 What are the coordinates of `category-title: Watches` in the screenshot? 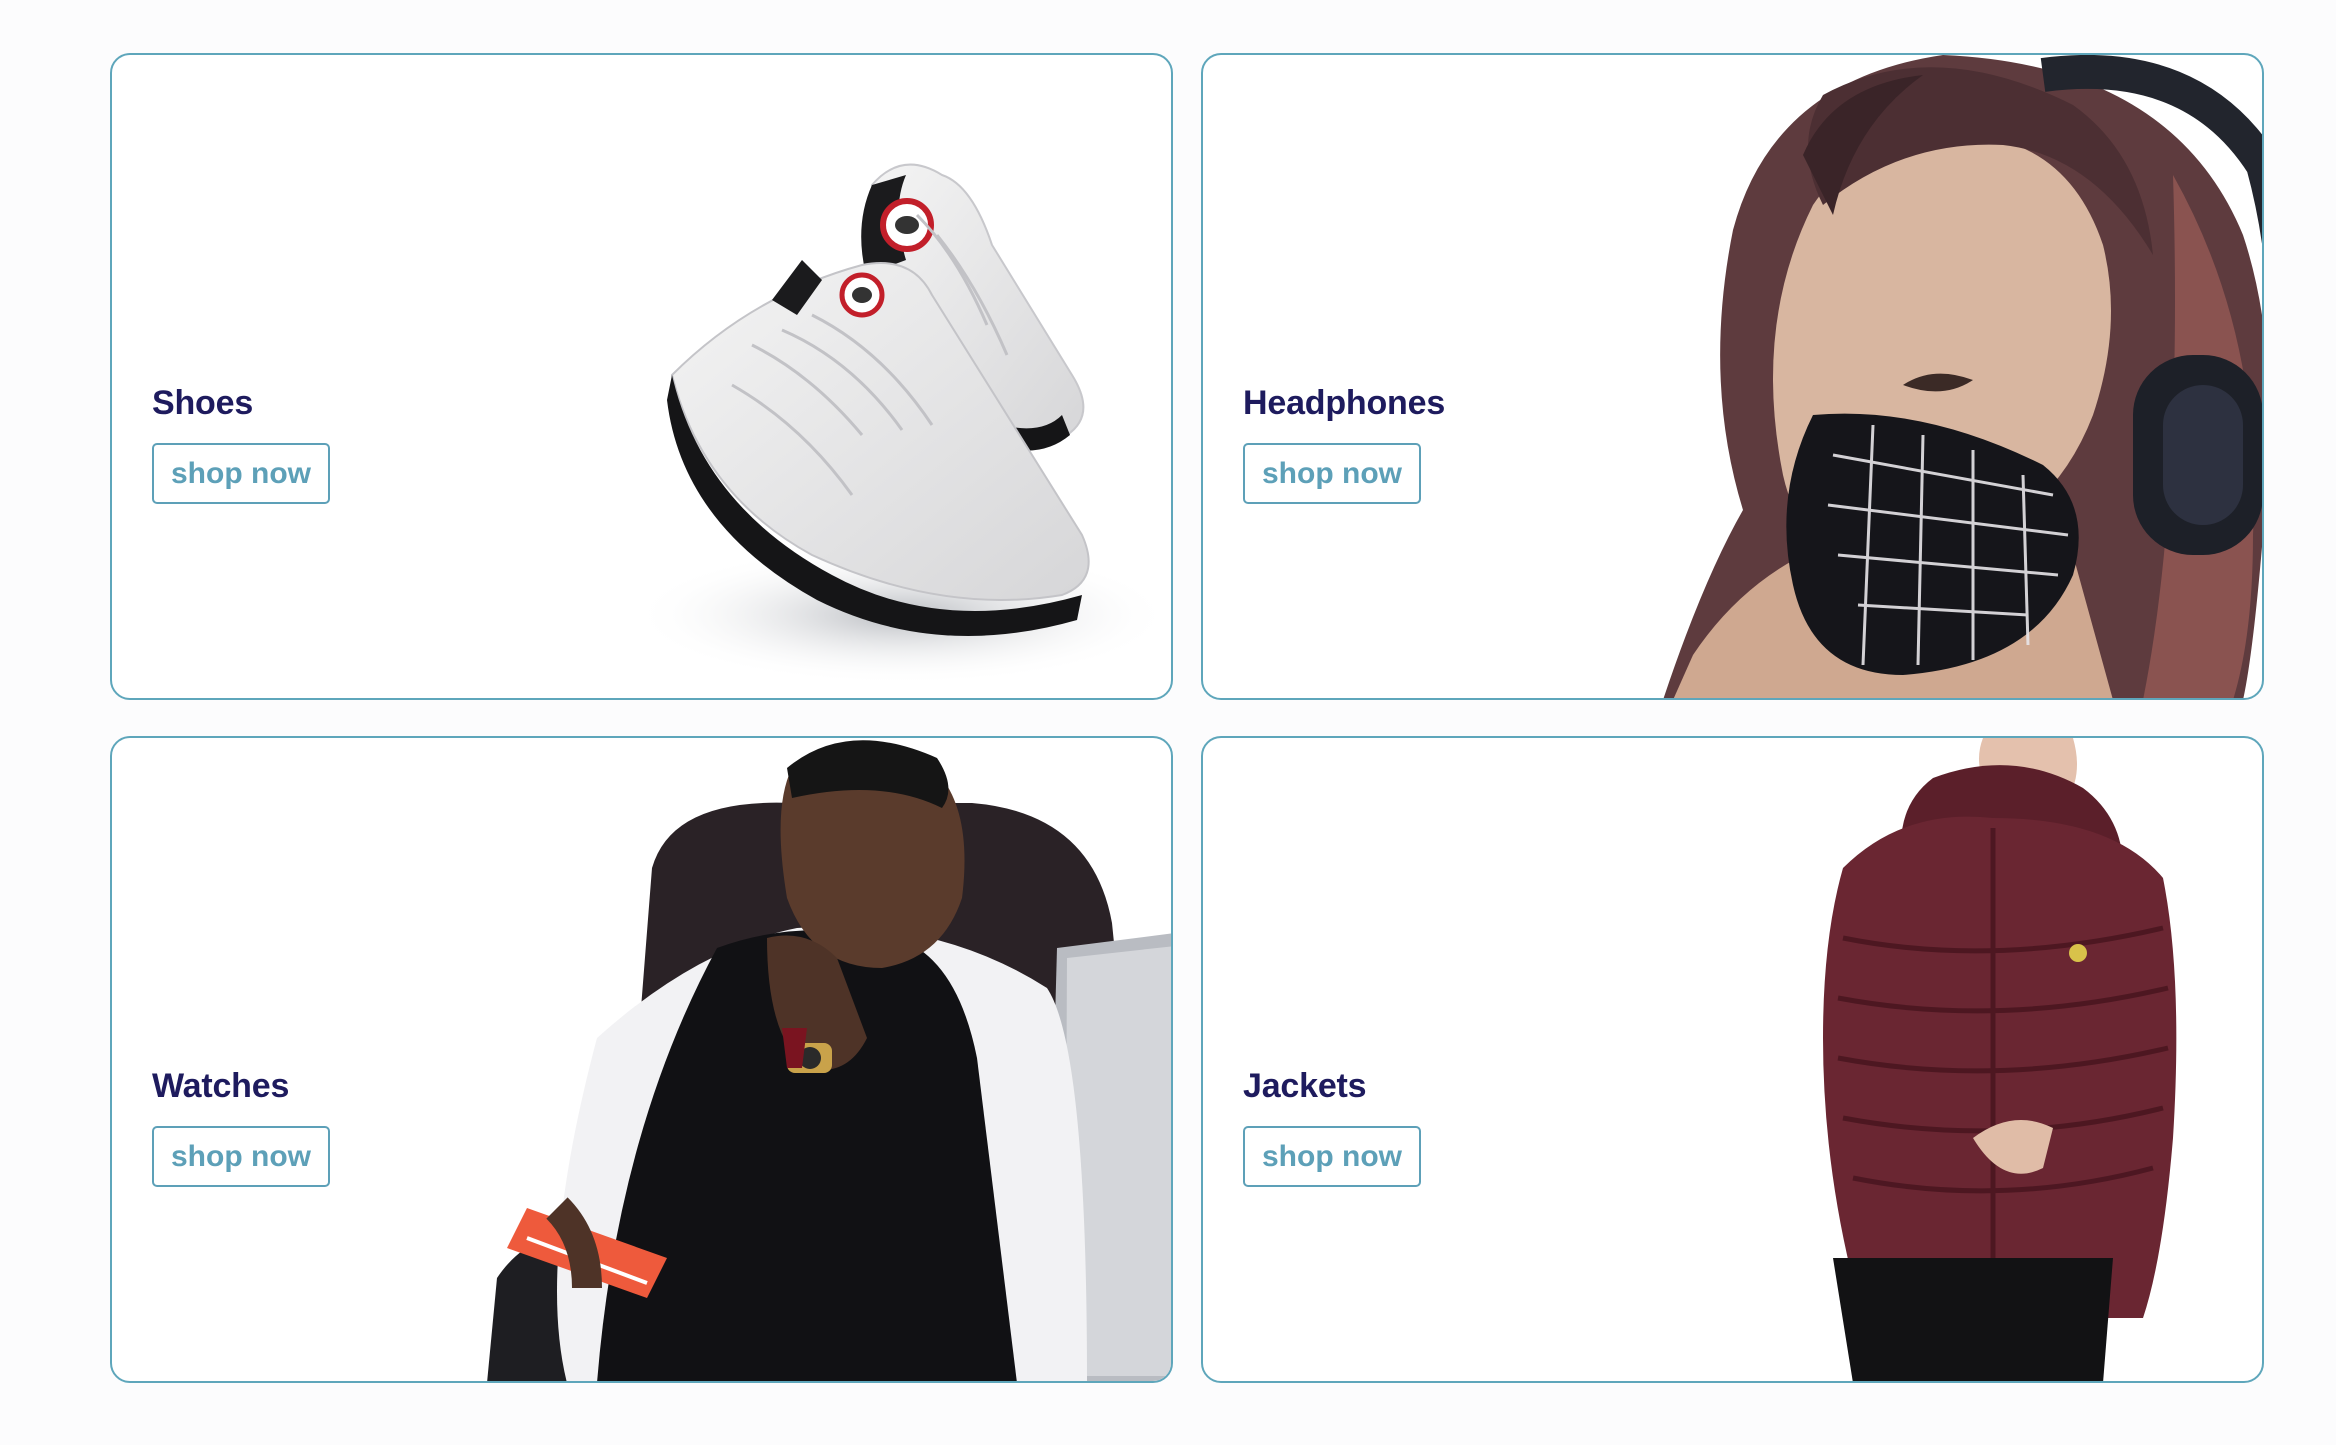 It's located at (221, 1086).